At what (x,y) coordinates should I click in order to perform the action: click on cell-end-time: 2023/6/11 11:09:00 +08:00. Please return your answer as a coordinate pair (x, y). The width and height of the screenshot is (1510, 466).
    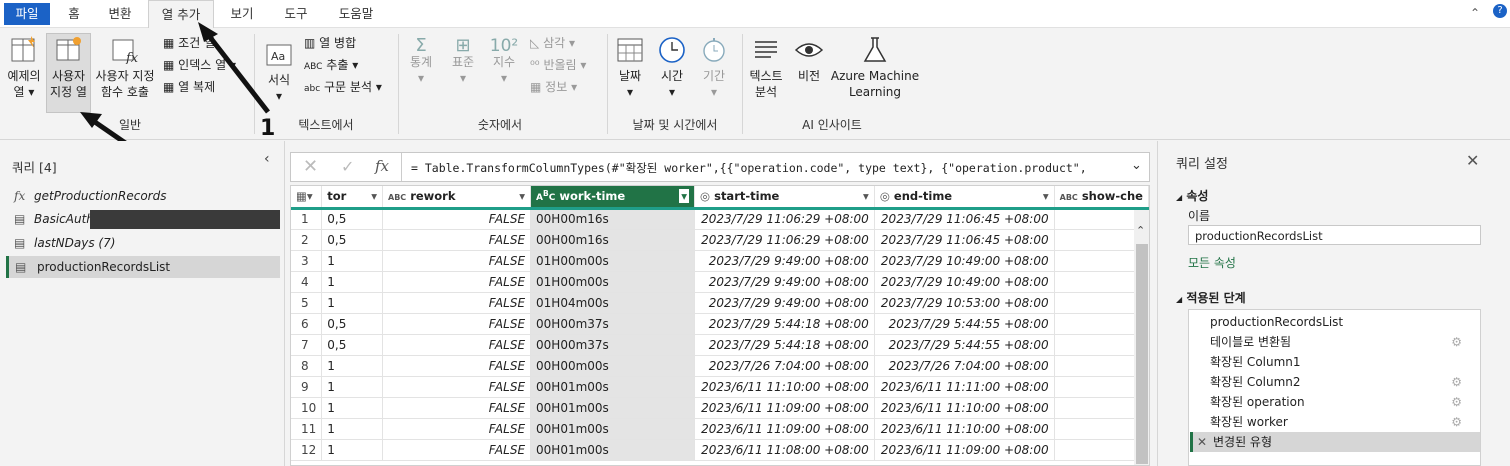
    Looking at the image, I should click on (964, 450).